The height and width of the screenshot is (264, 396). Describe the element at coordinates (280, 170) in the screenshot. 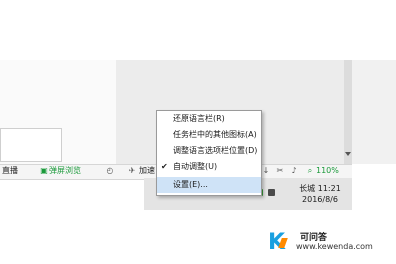

I see `screenshot-icon: ✂` at that location.